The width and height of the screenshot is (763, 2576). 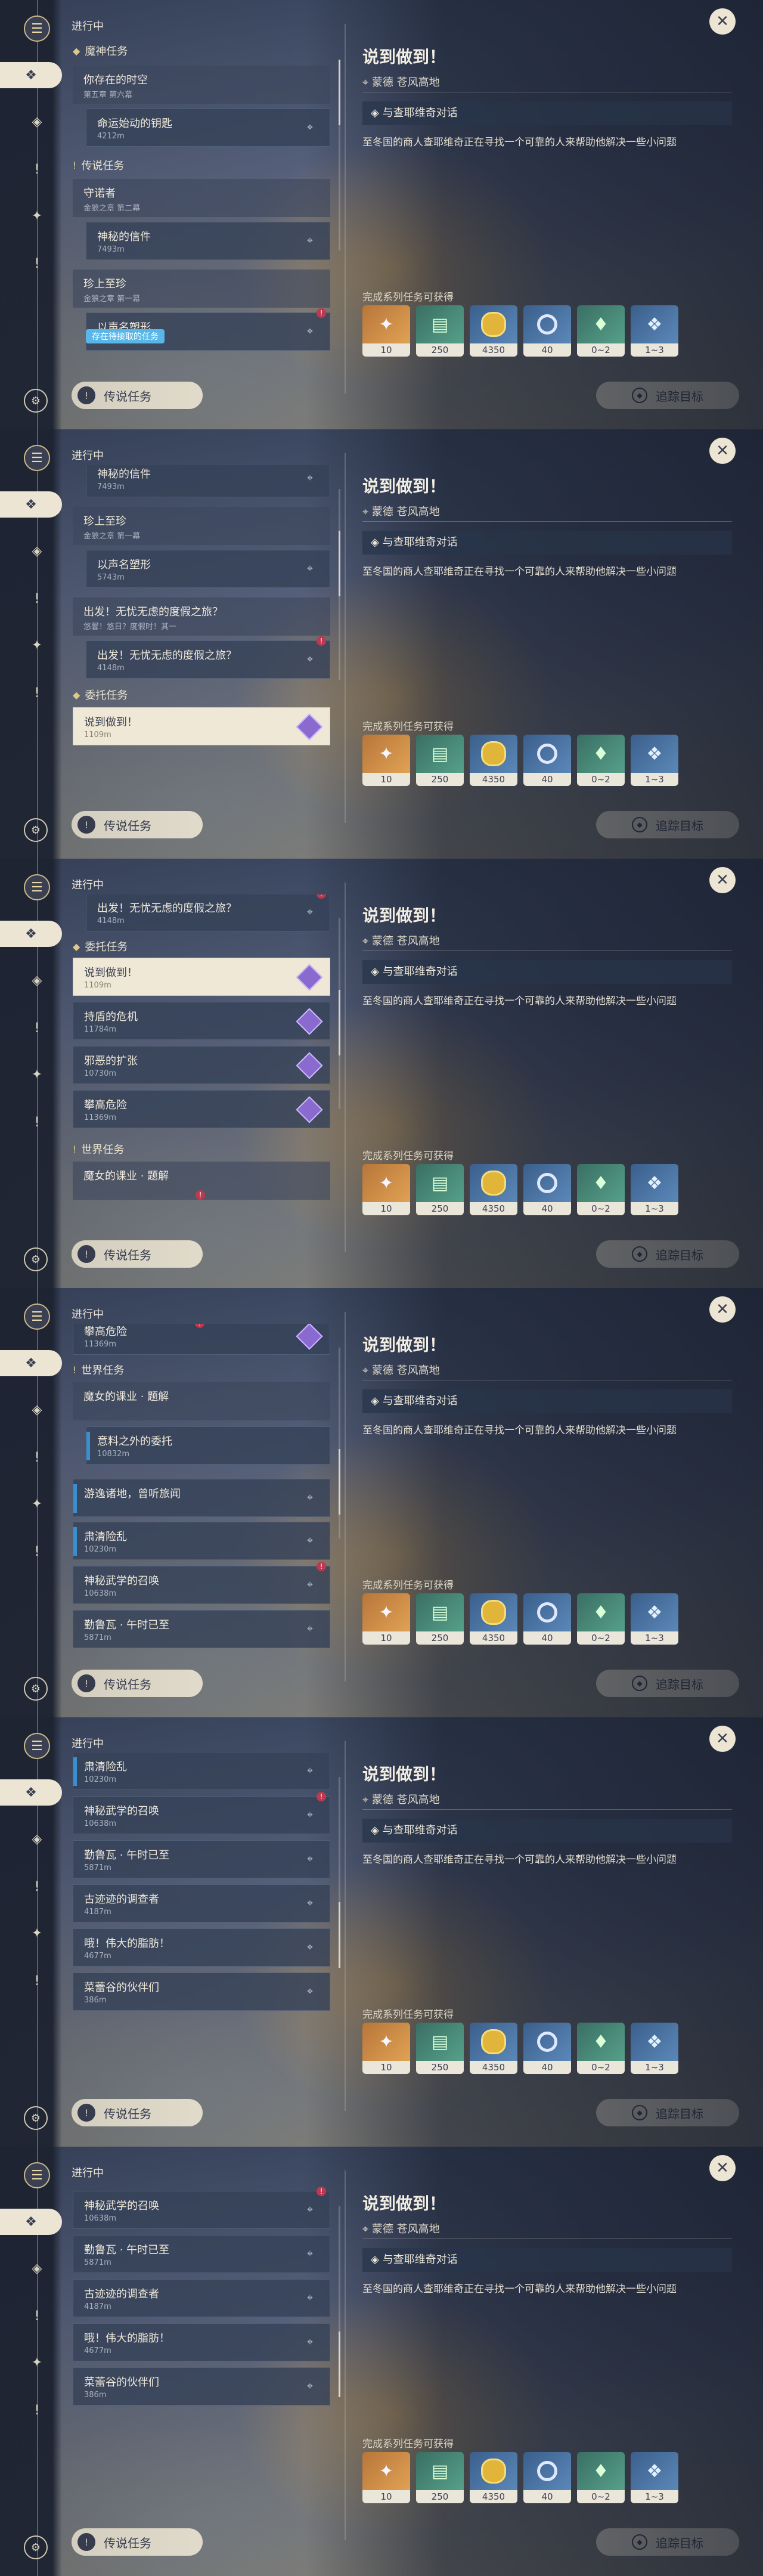 What do you see at coordinates (208, 128) in the screenshot?
I see `quest-item: 命运始动的钥匙 4212m ⌖` at bounding box center [208, 128].